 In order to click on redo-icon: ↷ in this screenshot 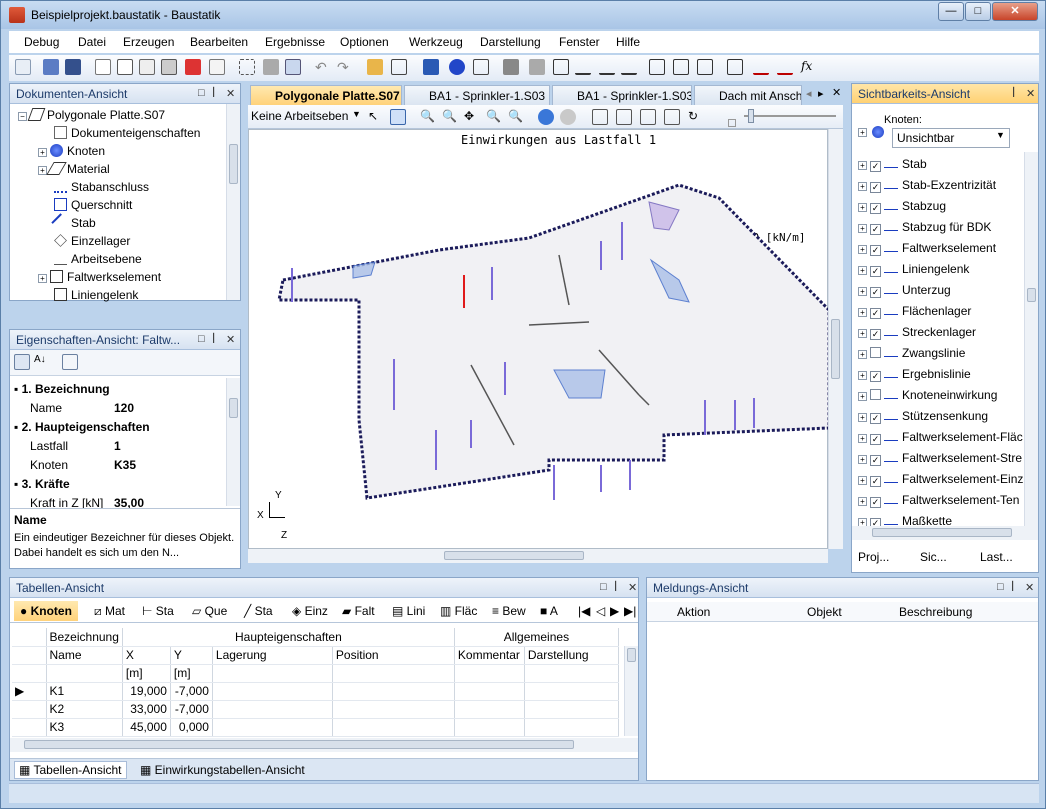, I will do `click(345, 67)`.